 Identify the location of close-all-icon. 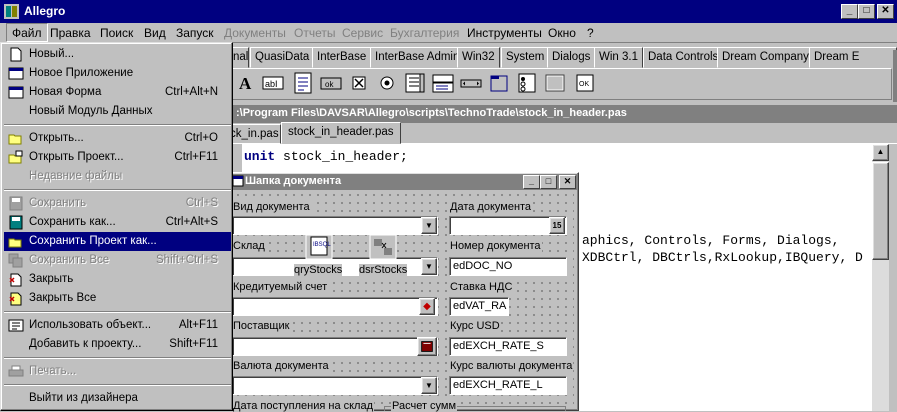
(15, 299).